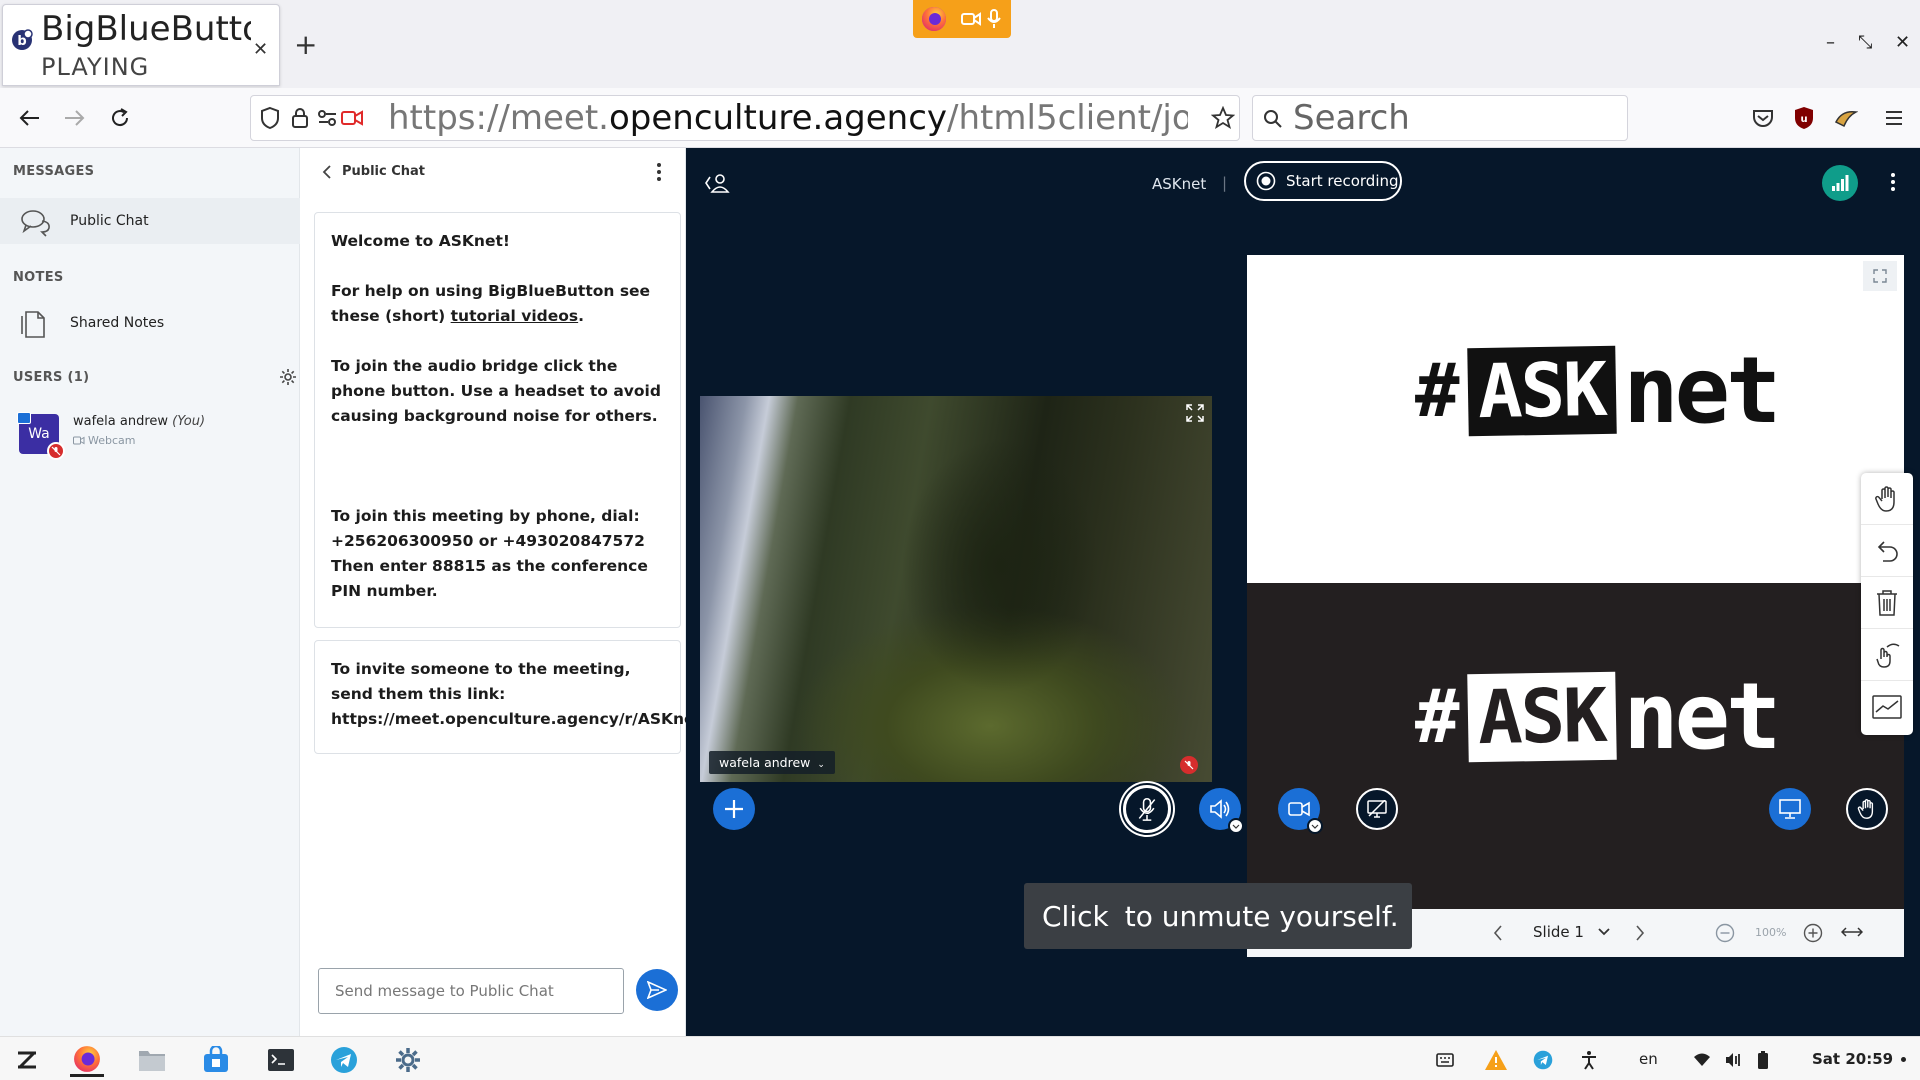 The height and width of the screenshot is (1080, 1920). What do you see at coordinates (1852, 932) in the screenshot?
I see `fit-to-width-icon` at bounding box center [1852, 932].